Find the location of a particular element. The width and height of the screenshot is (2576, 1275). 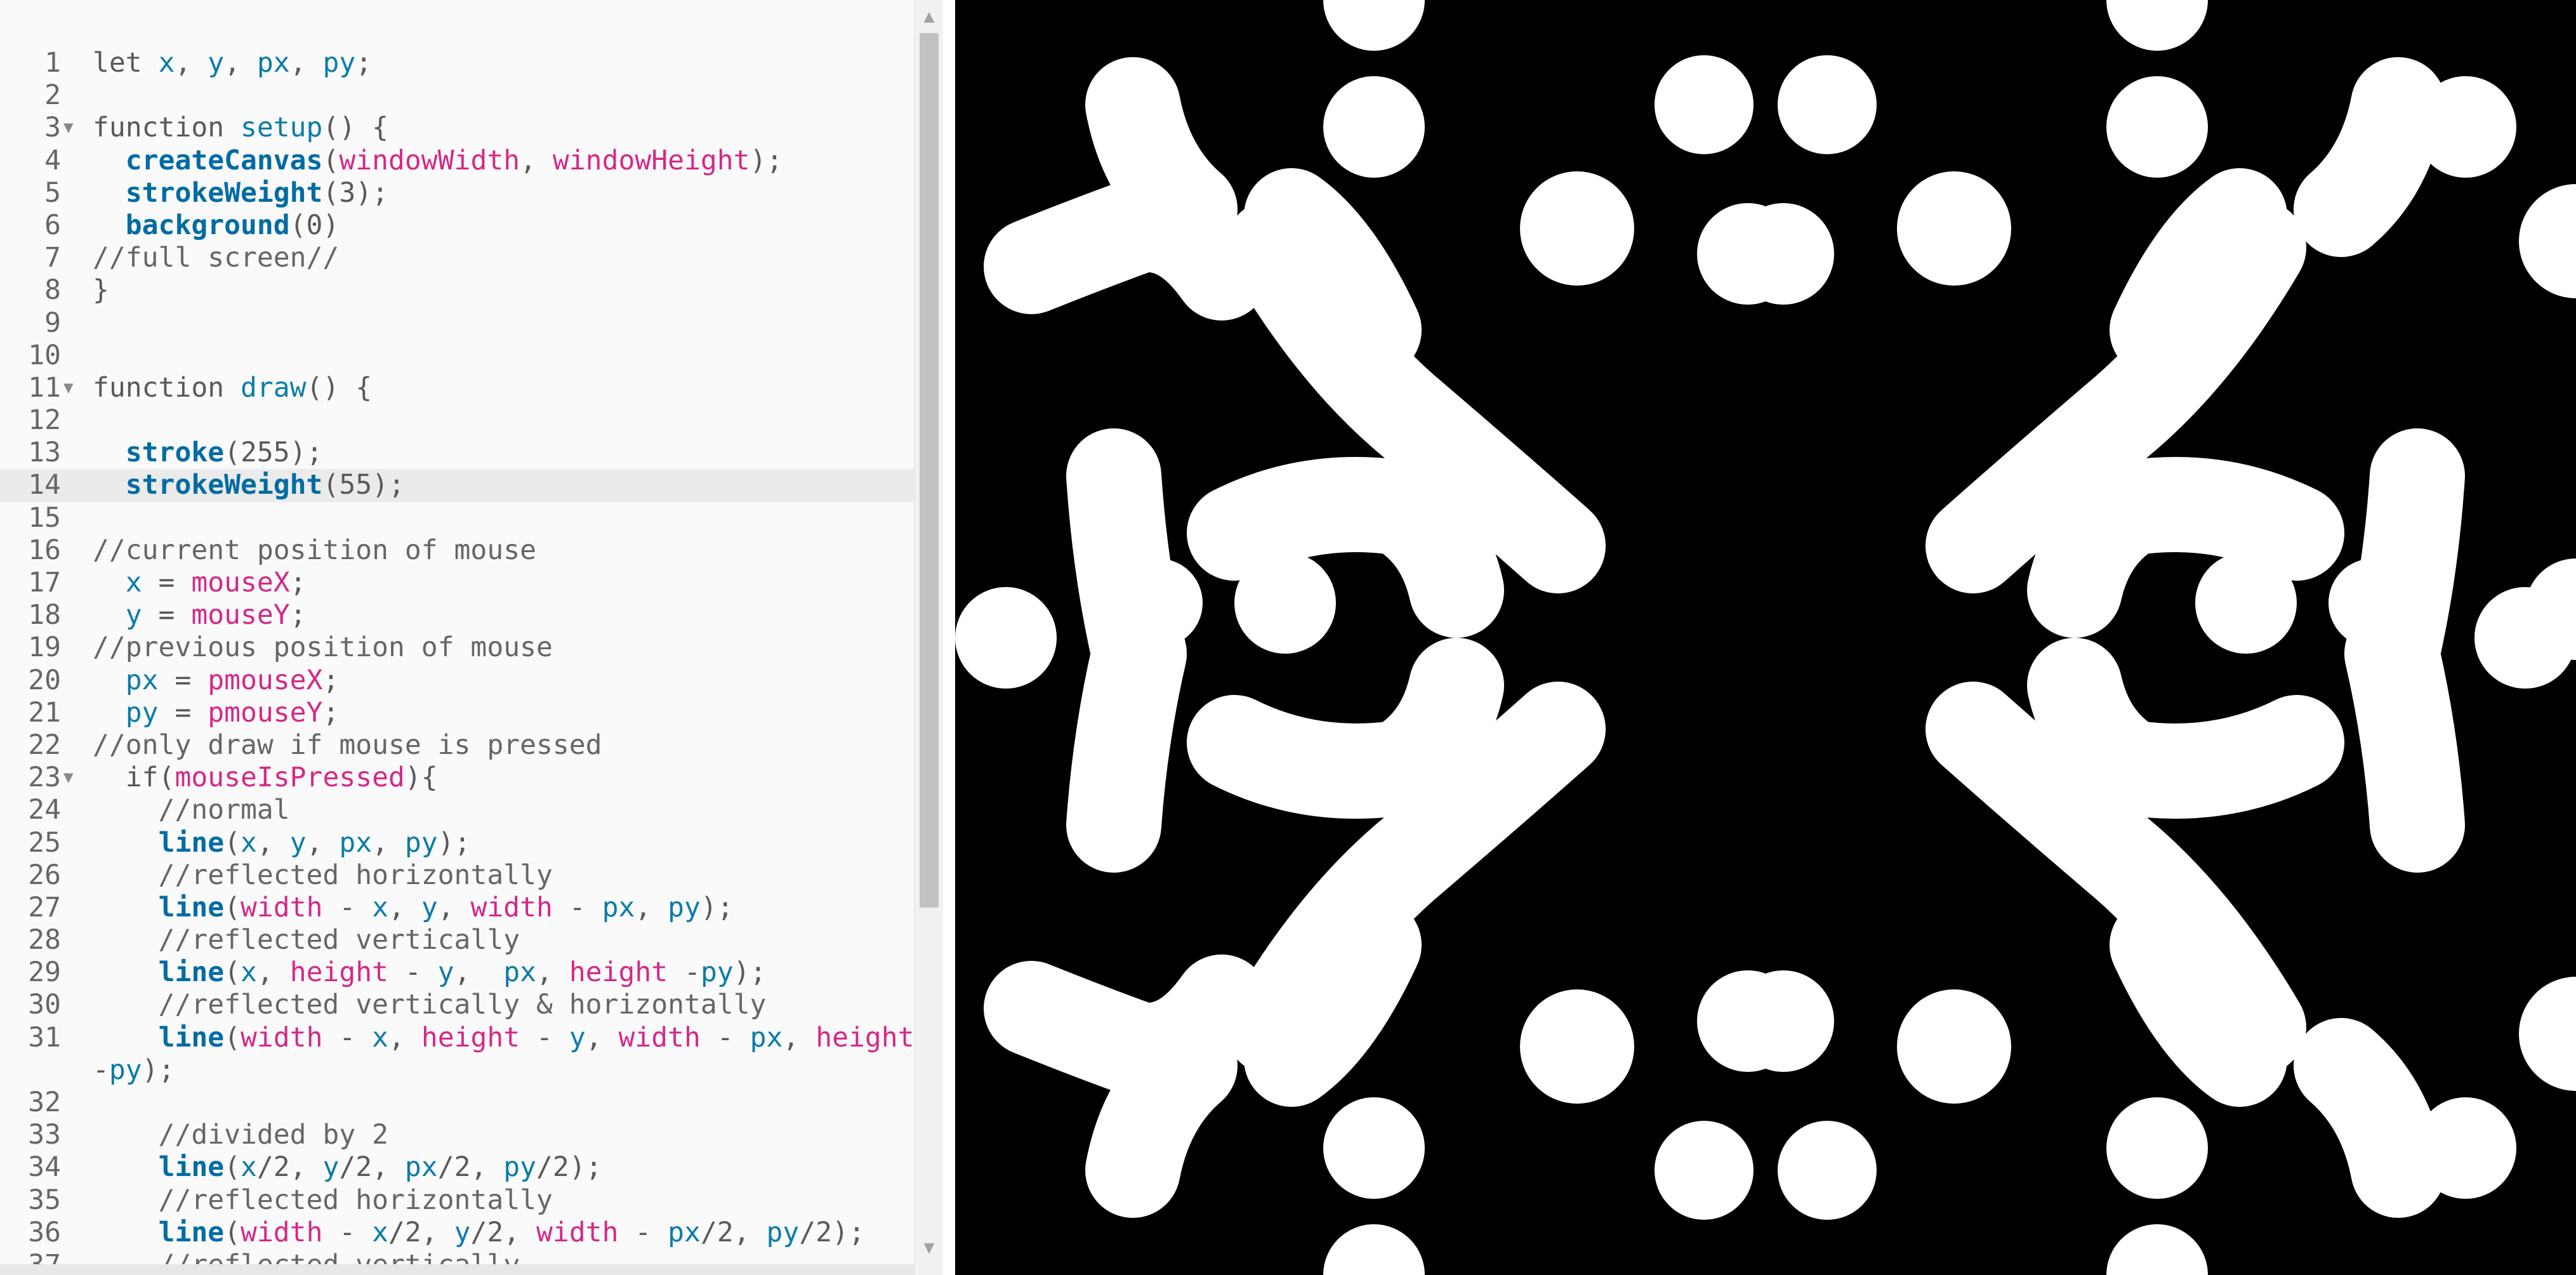

code-line: 23 ▼ if(mouseIsPressed){ is located at coordinates (460, 778).